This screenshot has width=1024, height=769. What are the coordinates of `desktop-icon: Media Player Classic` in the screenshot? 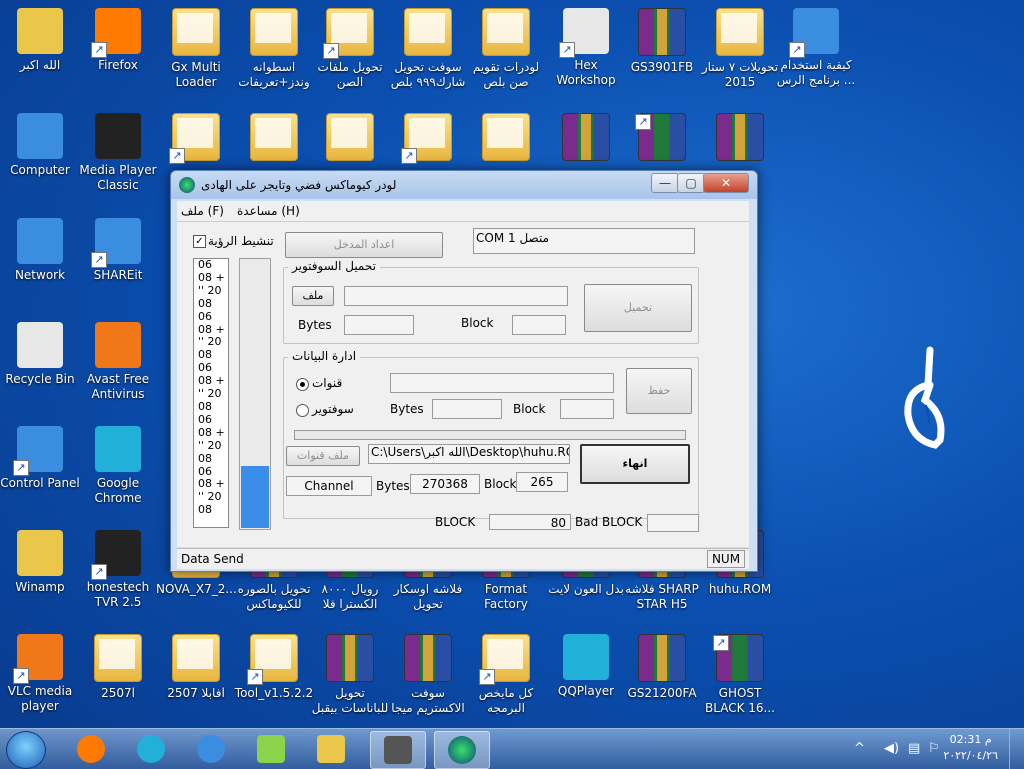 It's located at (118, 153).